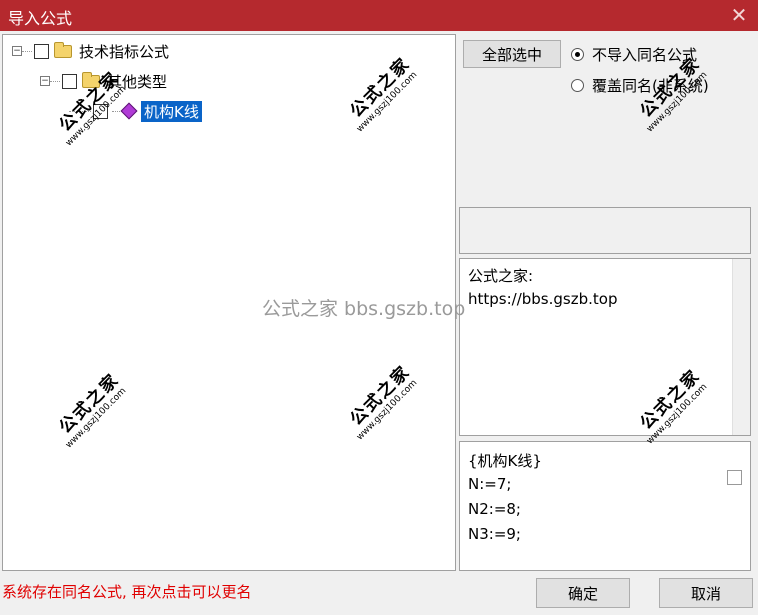 The image size is (758, 615). Describe the element at coordinates (583, 593) in the screenshot. I see `ok-button: 确定` at that location.